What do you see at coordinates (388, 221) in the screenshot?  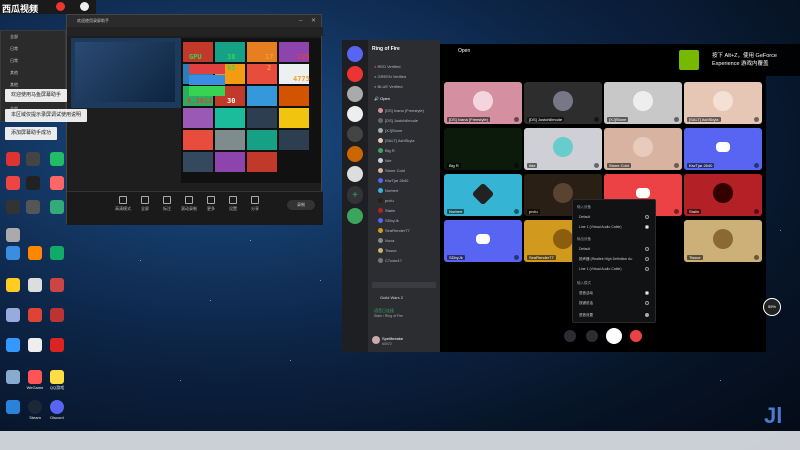 I see `voice-user: SDbyJk` at bounding box center [388, 221].